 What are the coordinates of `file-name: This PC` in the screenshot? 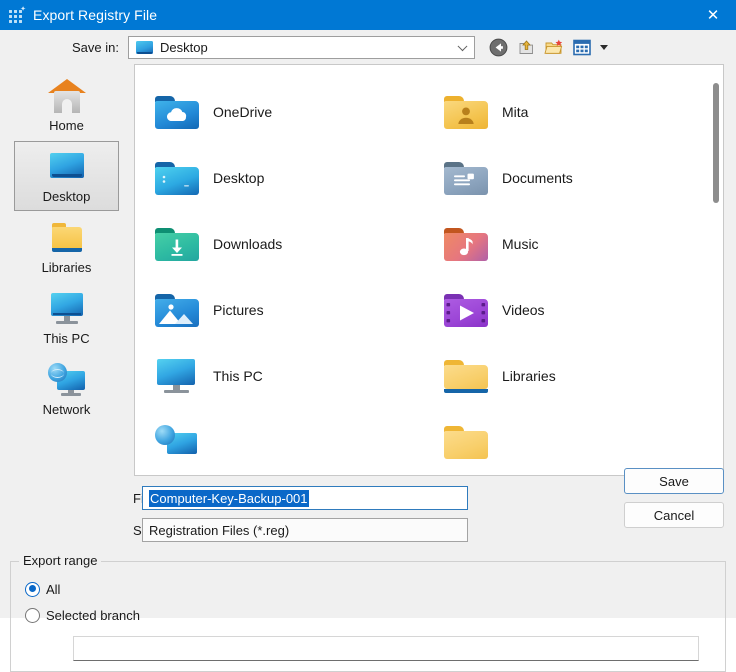 It's located at (238, 376).